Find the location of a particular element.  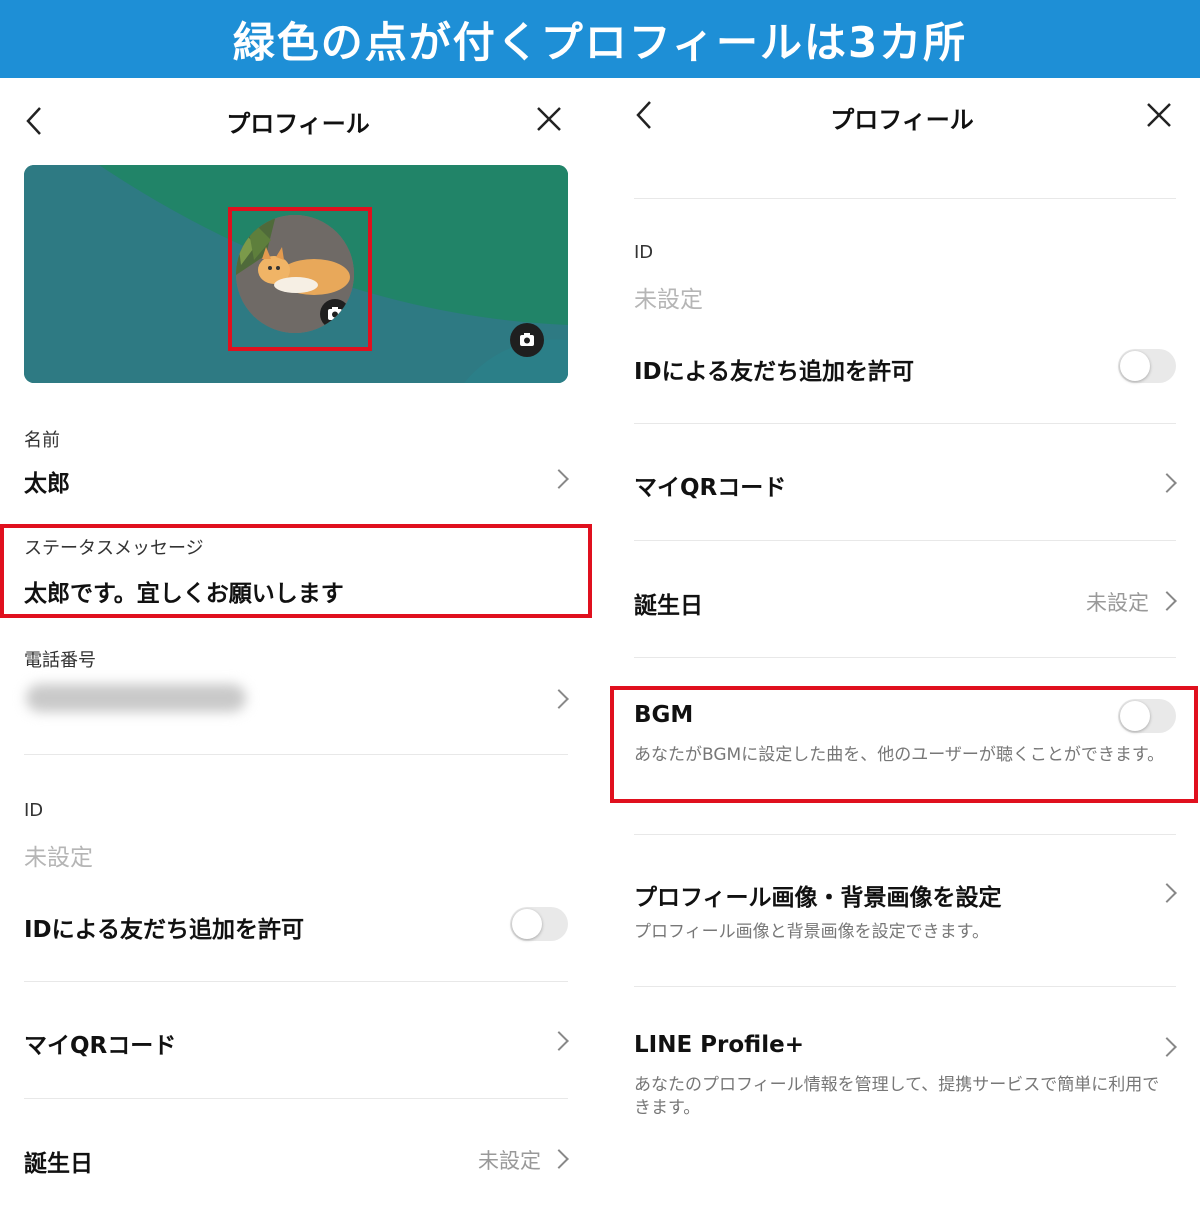

profile-image-description: プロフィール画像と背景画像を設定できます。 is located at coordinates (811, 932).